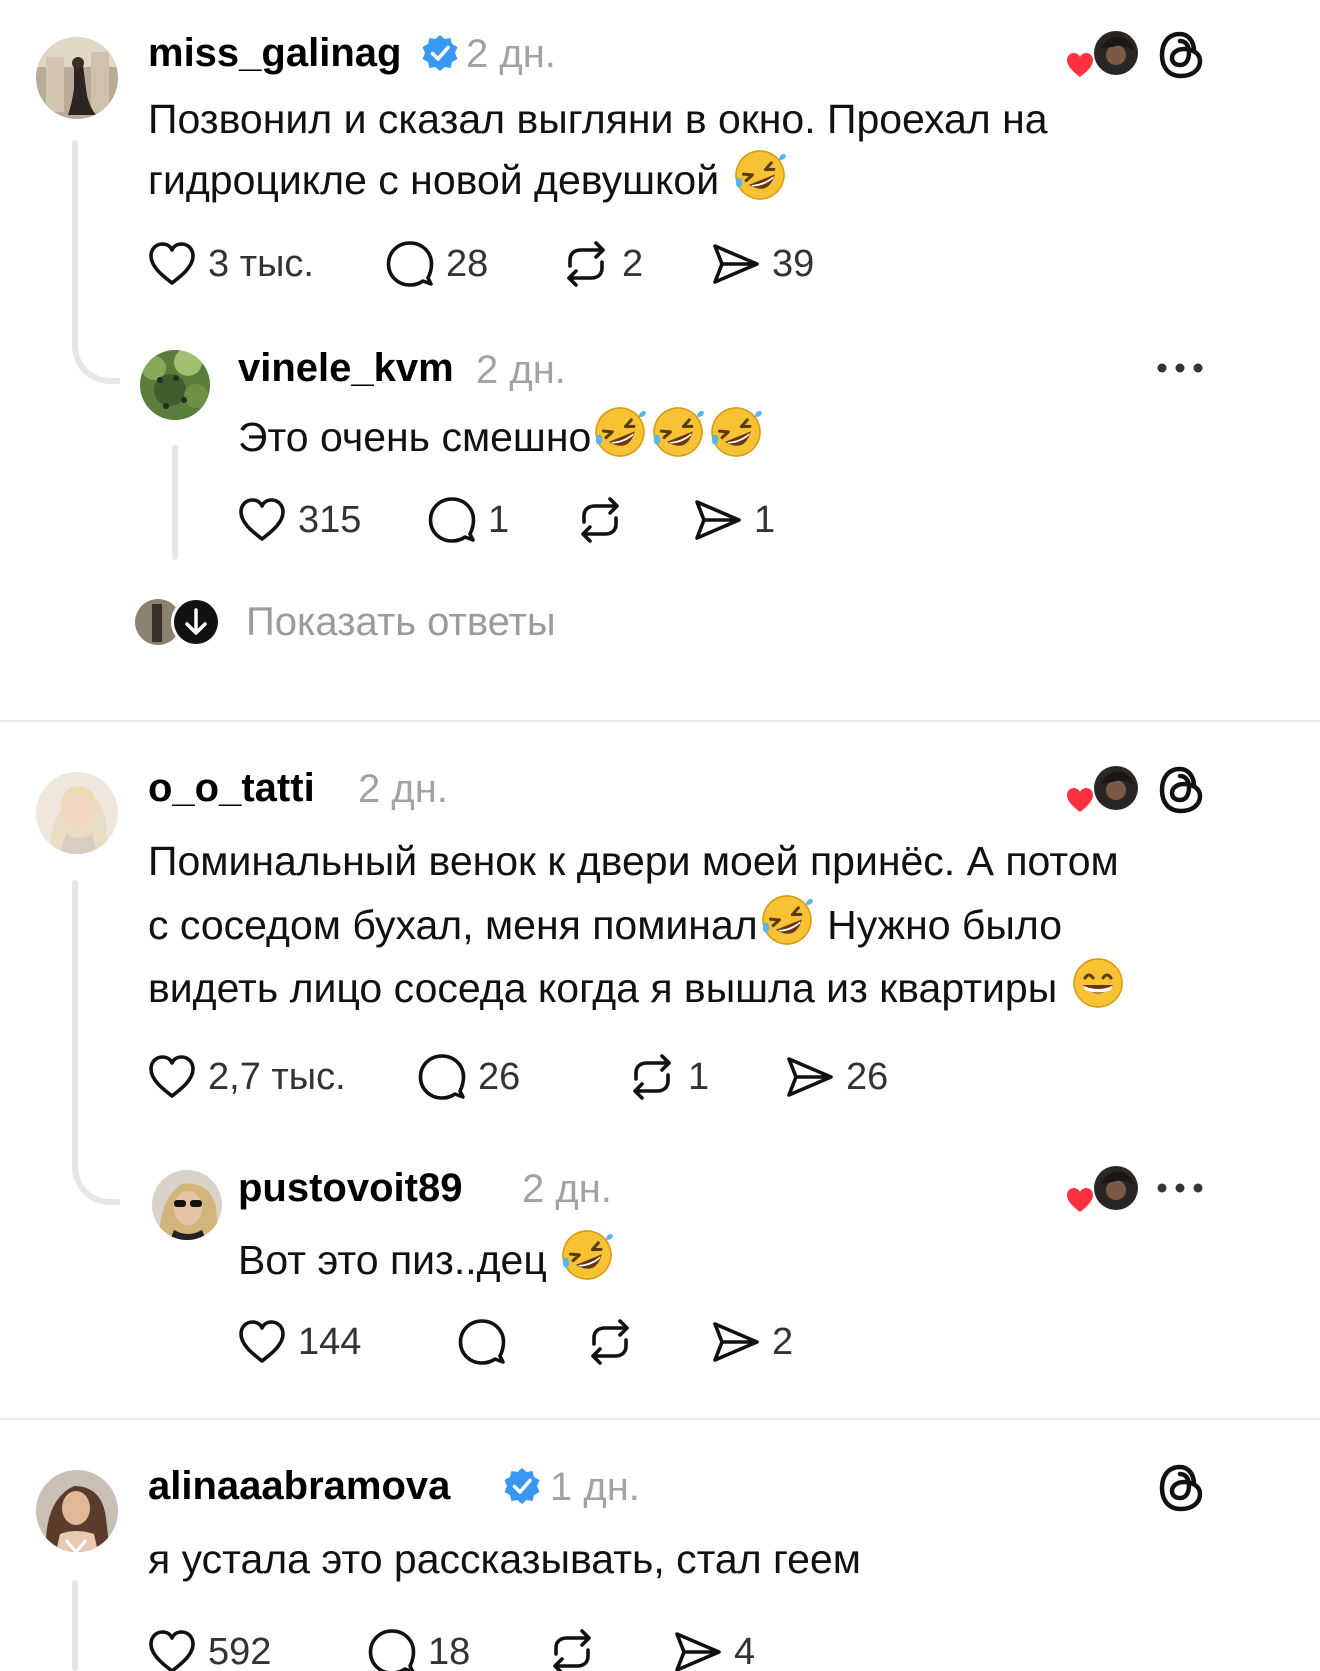  I want to click on username: vinele_kvm, so click(346, 368).